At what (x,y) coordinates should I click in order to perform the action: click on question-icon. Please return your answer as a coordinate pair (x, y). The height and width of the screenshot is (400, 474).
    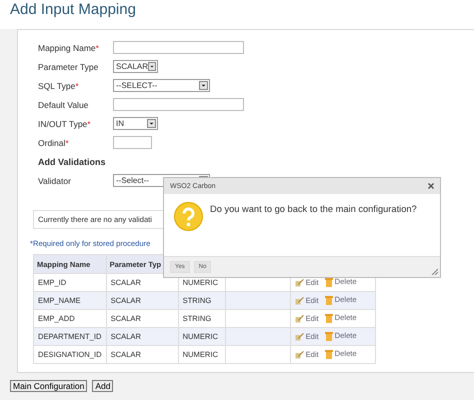
    Looking at the image, I should click on (188, 216).